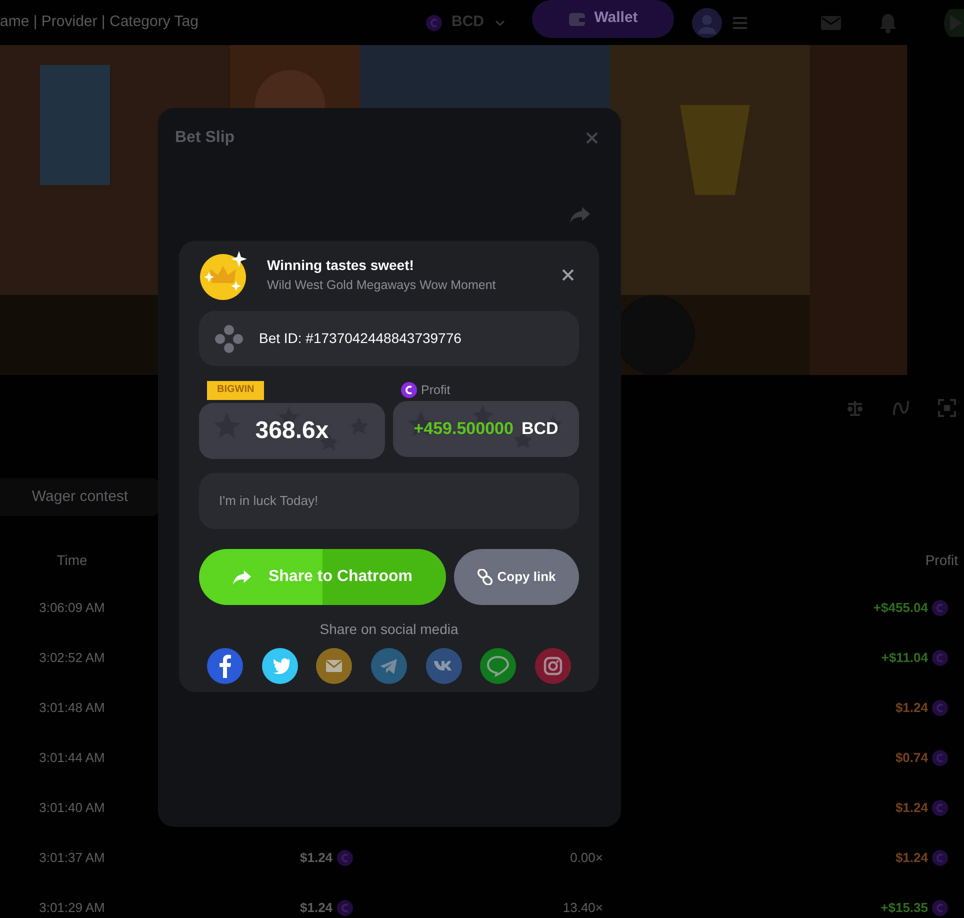 Image resolution: width=964 pixels, height=918 pixels. What do you see at coordinates (381, 285) in the screenshot?
I see `card-subtitle: Wild West Gold Megaways Wow Moment` at bounding box center [381, 285].